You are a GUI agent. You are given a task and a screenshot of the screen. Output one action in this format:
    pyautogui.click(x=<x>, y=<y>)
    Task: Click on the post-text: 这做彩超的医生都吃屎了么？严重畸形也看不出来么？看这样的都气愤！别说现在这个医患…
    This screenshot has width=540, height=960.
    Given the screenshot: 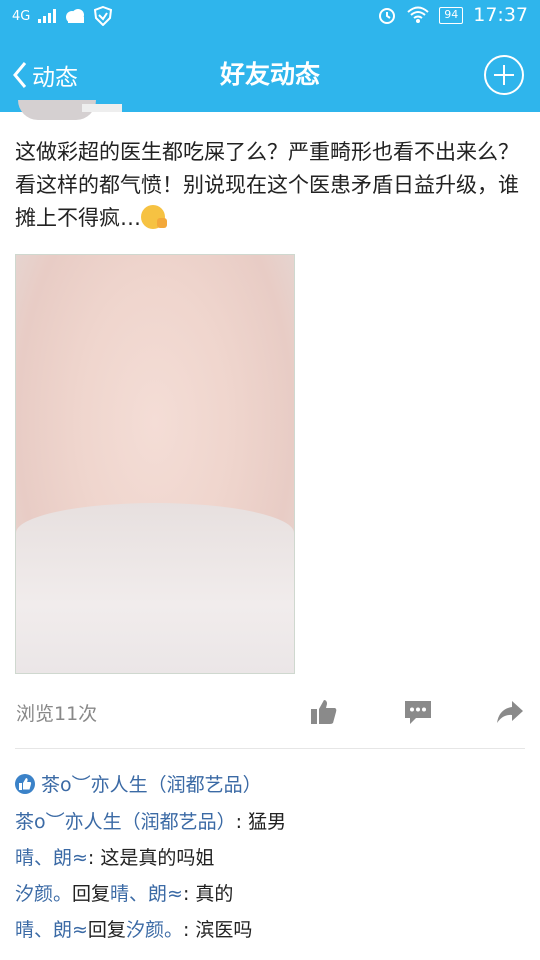 What is the action you would take?
    pyautogui.click(x=267, y=185)
    